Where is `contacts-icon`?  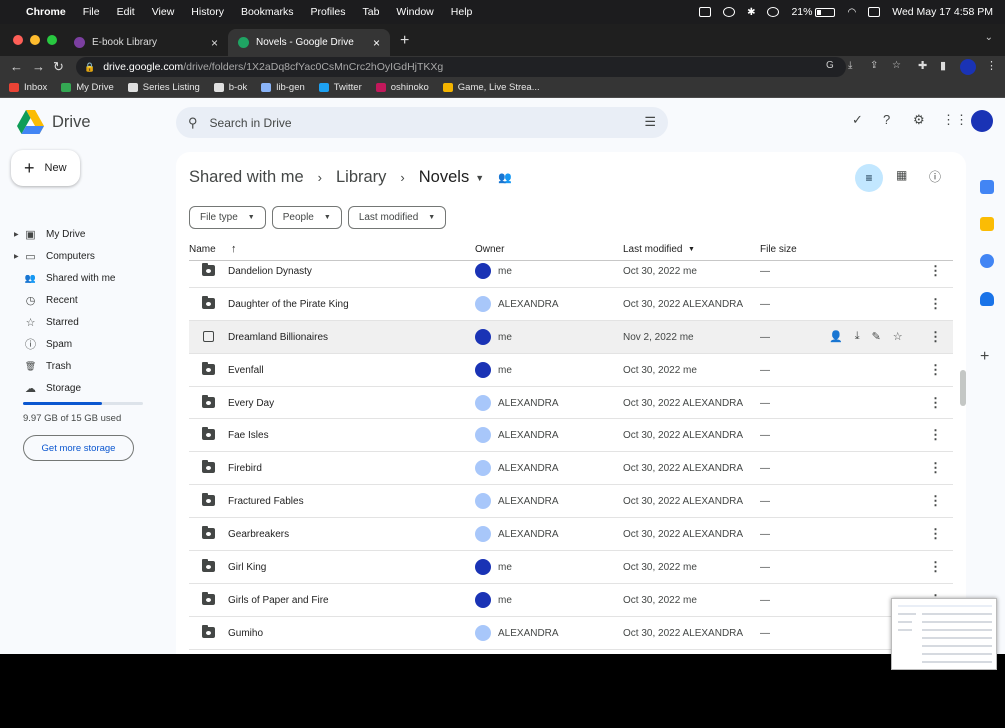 contacts-icon is located at coordinates (987, 299).